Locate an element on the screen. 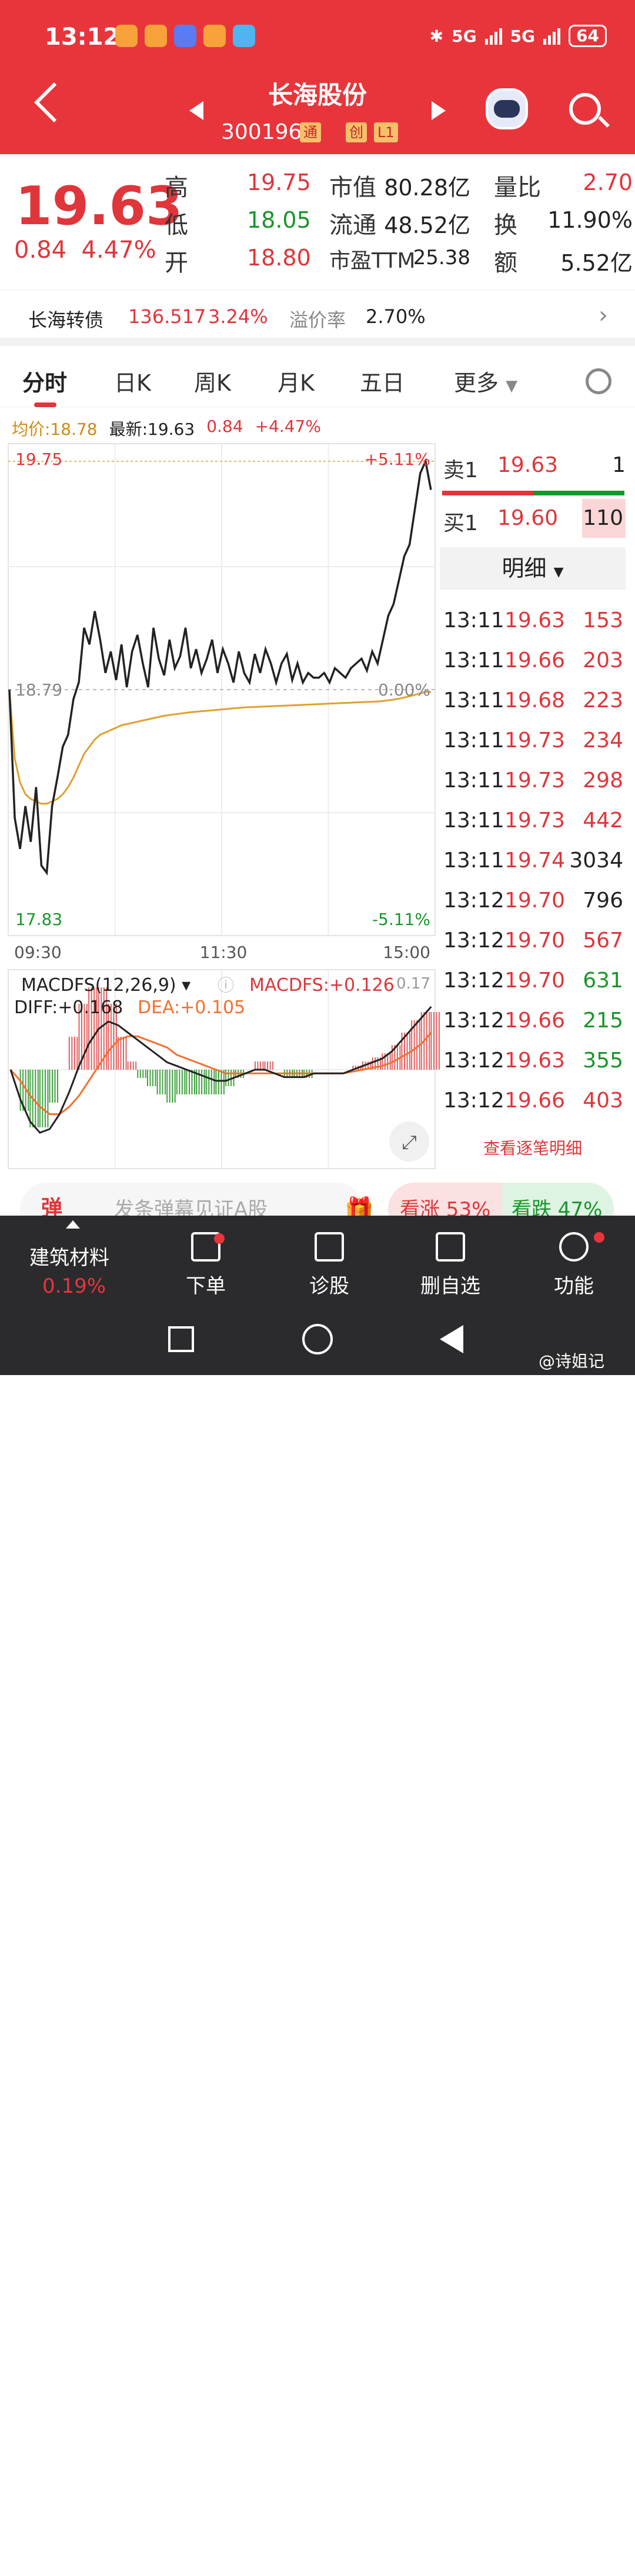  bullish-vote-button: 看涨 53% is located at coordinates (445, 1199).